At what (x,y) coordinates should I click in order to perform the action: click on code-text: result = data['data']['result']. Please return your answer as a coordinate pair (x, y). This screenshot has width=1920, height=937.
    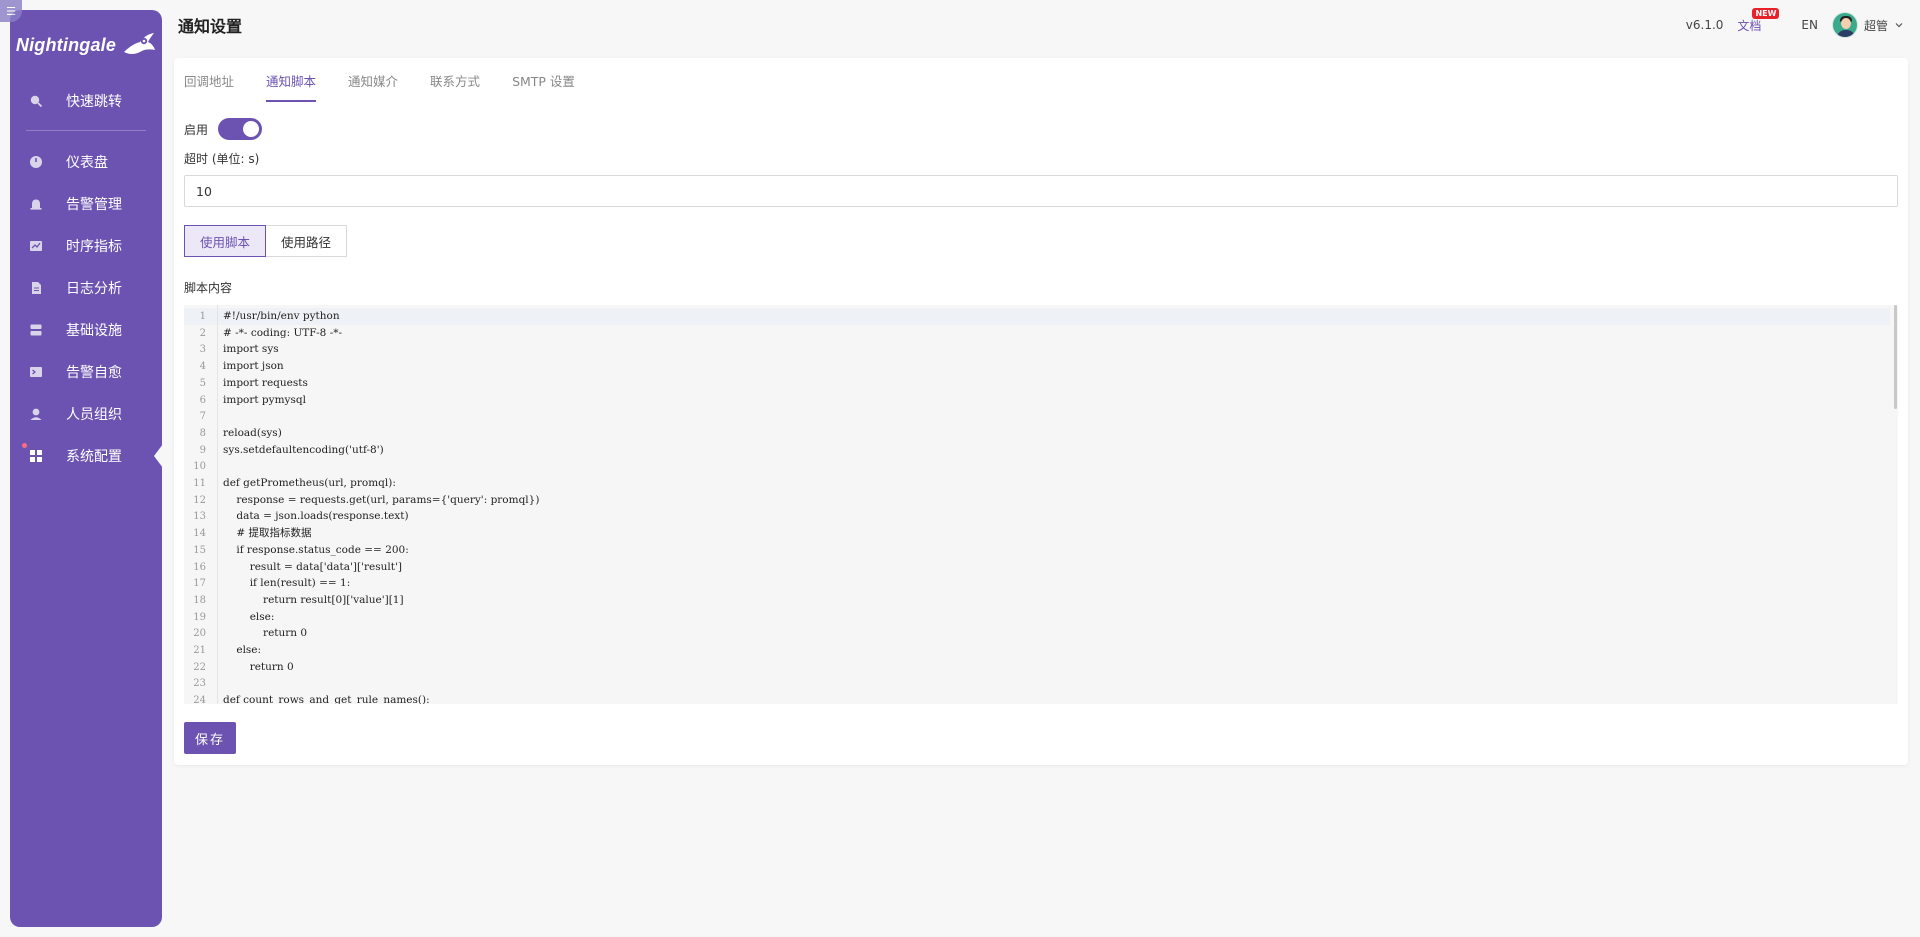
    Looking at the image, I should click on (312, 566).